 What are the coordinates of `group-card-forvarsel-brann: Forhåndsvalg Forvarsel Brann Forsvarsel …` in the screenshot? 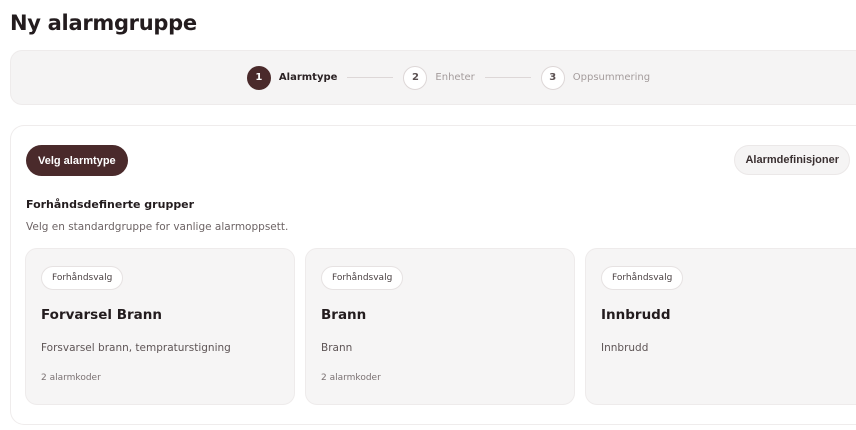 It's located at (160, 326).